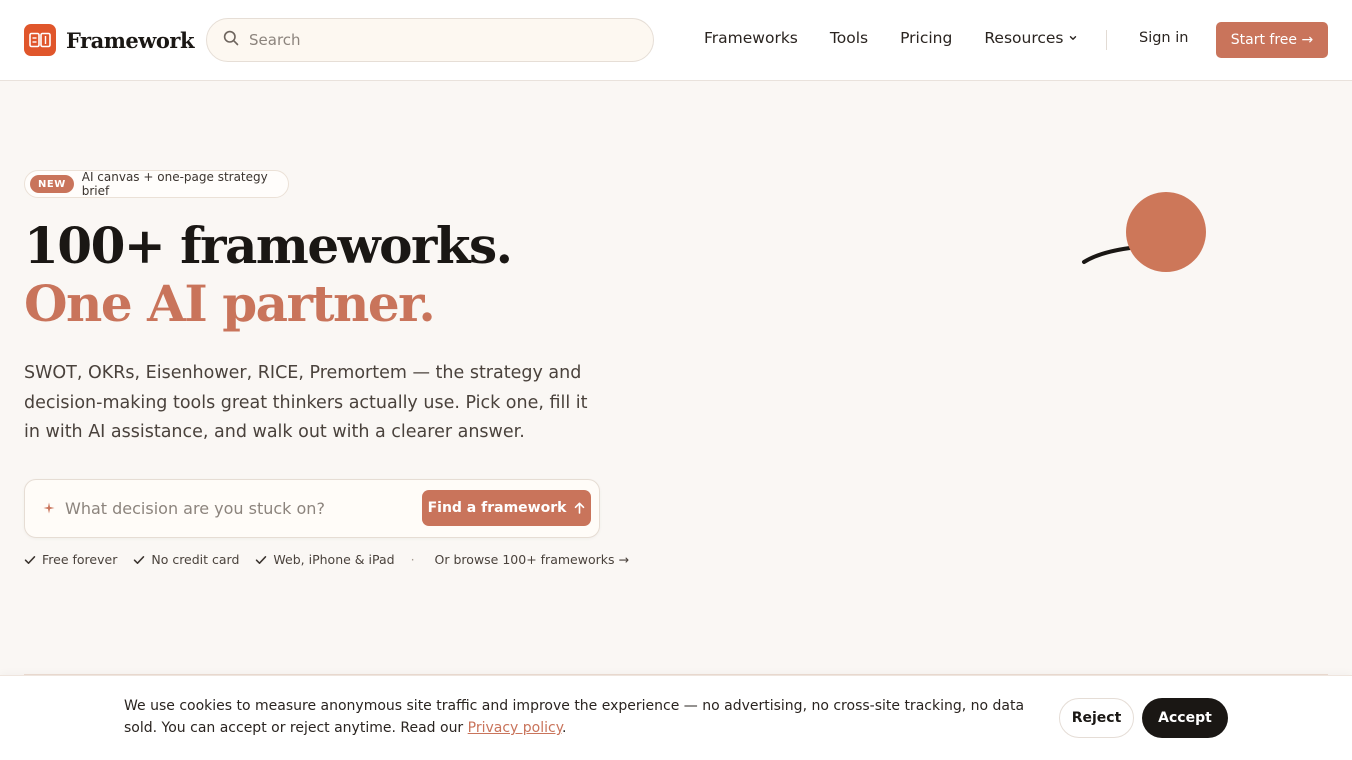  What do you see at coordinates (195, 559) in the screenshot?
I see `perk-label: No credit card` at bounding box center [195, 559].